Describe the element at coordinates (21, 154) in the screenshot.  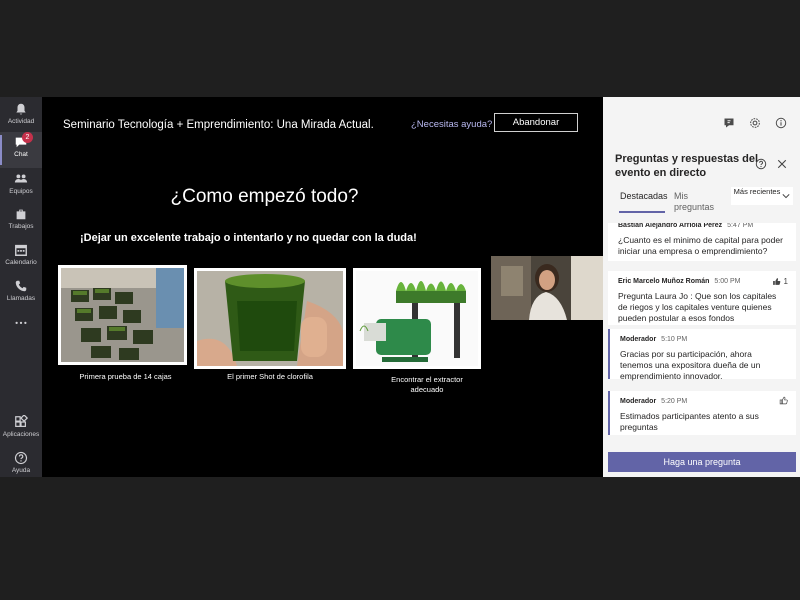
I see `rail-label: Chat` at that location.